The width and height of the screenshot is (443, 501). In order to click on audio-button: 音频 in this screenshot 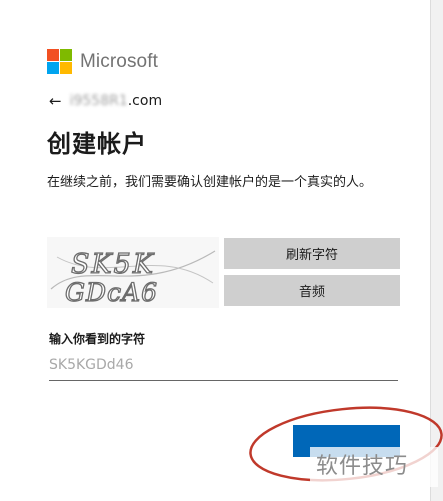, I will do `click(312, 290)`.